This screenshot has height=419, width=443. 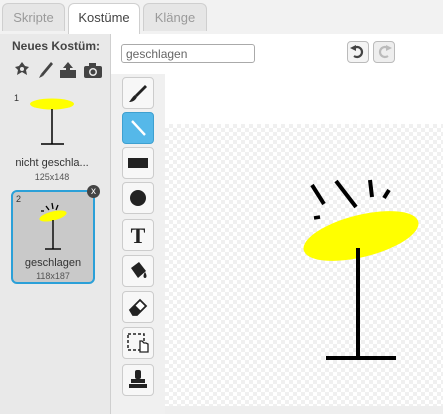 I want to click on ellipse-tool, so click(x=138, y=198).